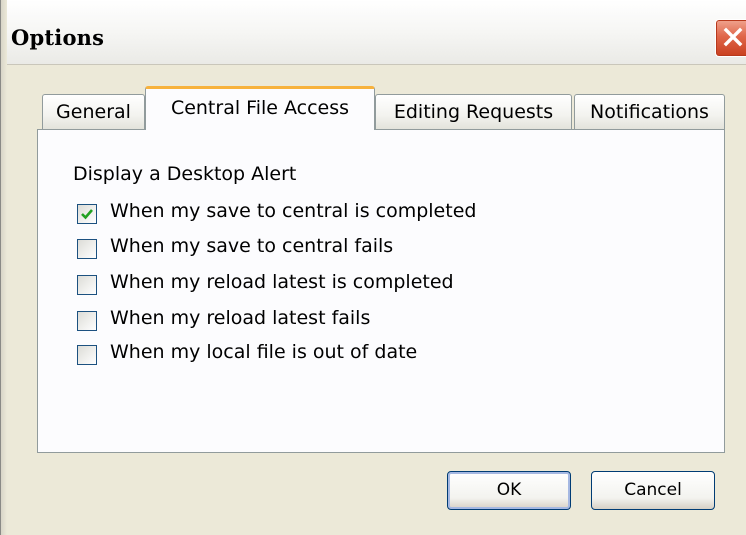 The height and width of the screenshot is (535, 746). I want to click on tab-notifications: Notifications, so click(649, 111).